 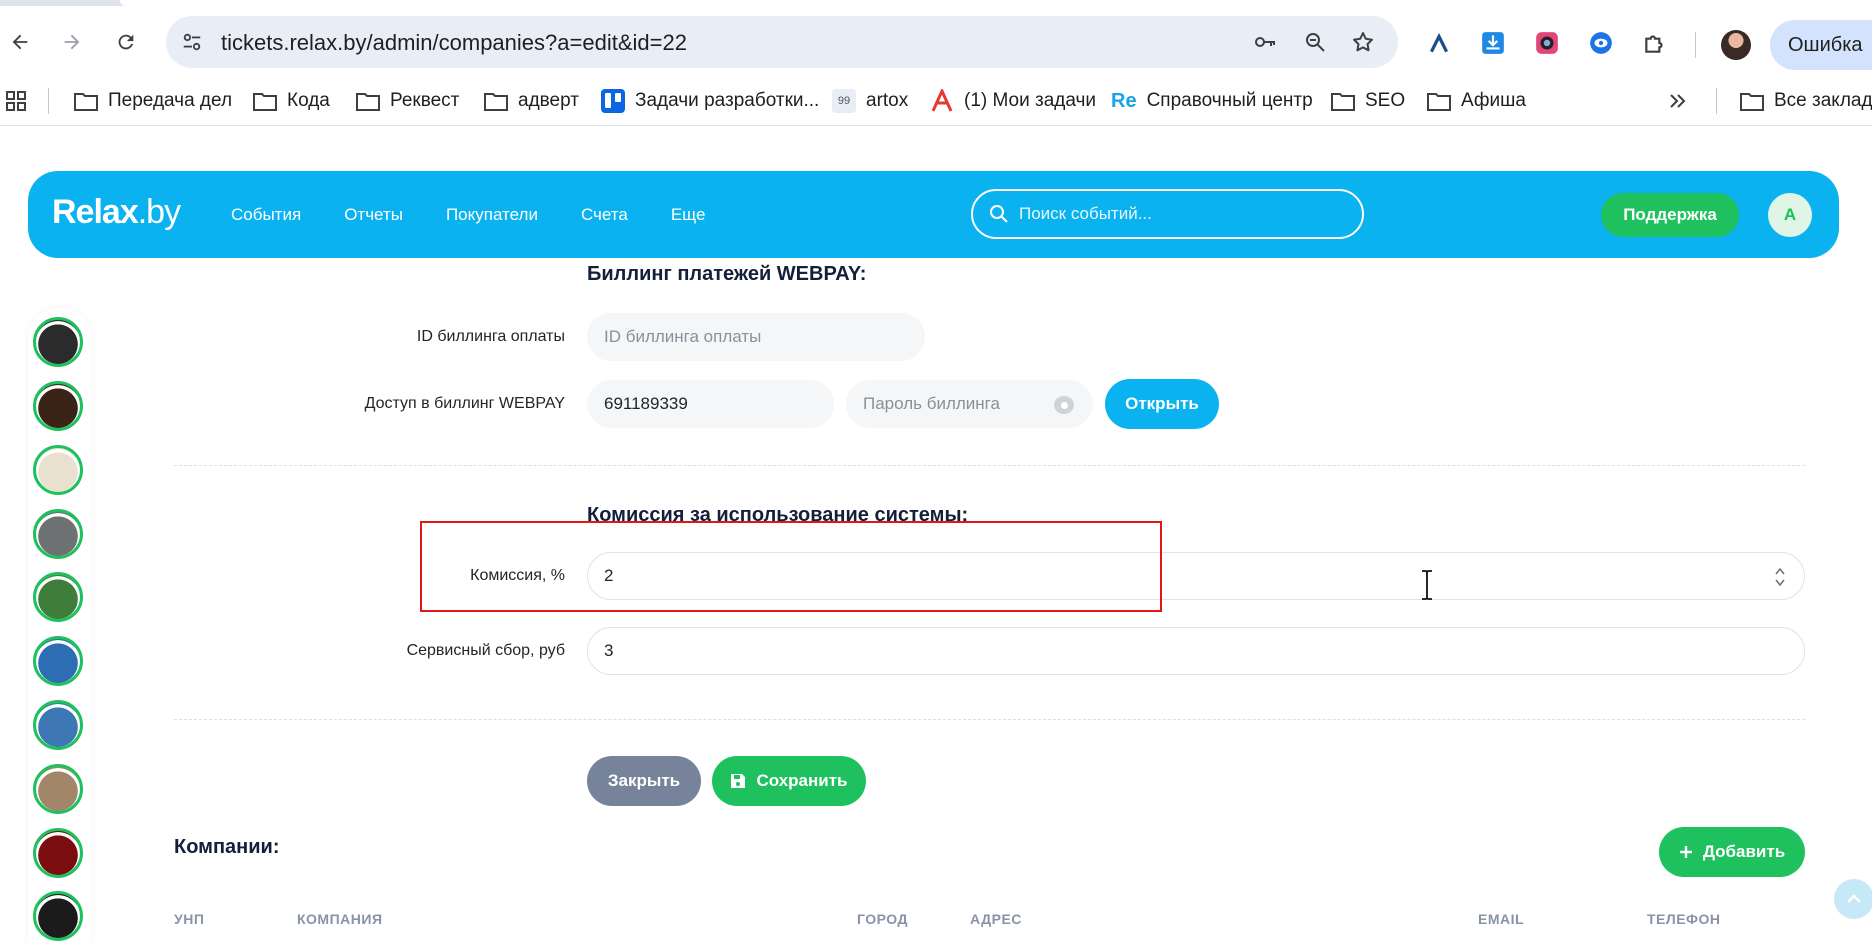 What do you see at coordinates (189, 919) in the screenshot?
I see `column-header-unp: УНП` at bounding box center [189, 919].